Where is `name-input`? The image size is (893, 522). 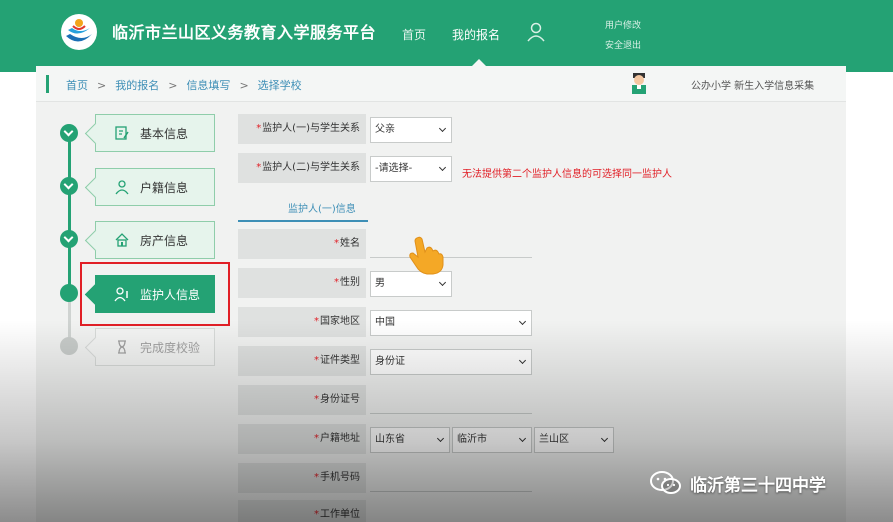
name-input is located at coordinates (451, 257).